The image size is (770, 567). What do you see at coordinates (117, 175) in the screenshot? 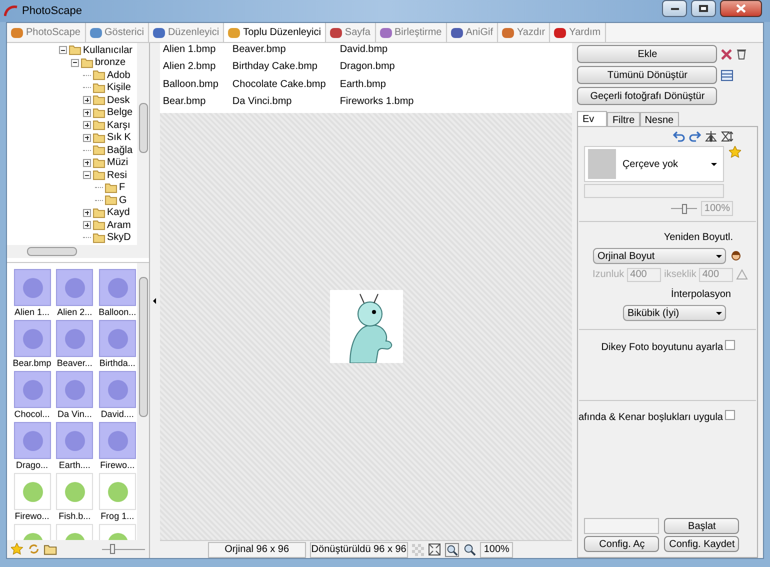
I see `tree-item: Resi` at bounding box center [117, 175].